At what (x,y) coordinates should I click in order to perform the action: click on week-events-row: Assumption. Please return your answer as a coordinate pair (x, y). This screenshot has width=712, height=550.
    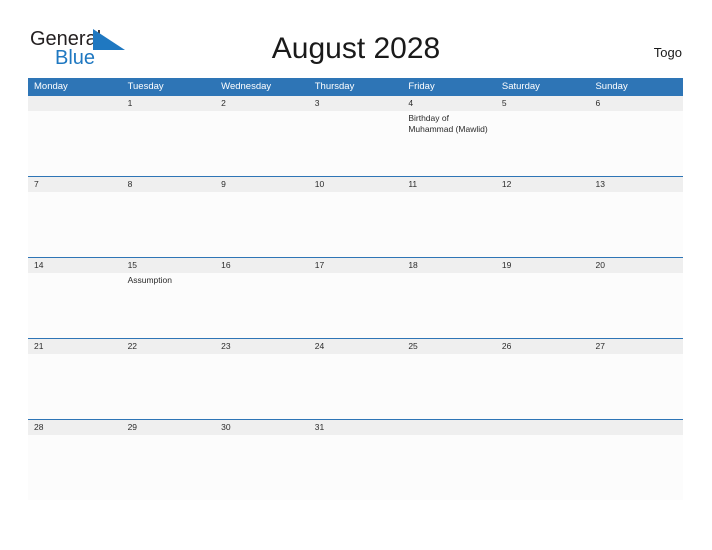
    Looking at the image, I should click on (355, 305).